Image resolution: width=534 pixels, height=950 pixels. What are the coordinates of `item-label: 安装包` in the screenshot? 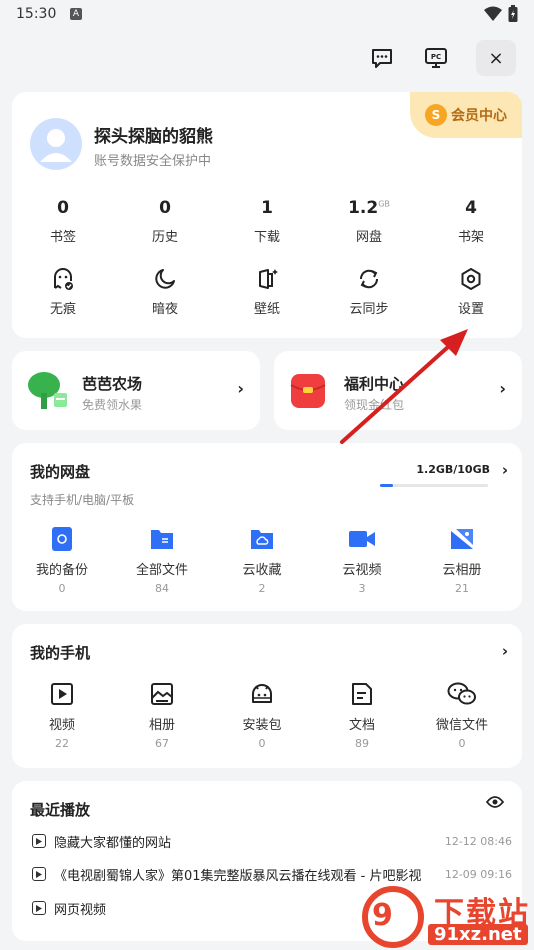 It's located at (262, 725).